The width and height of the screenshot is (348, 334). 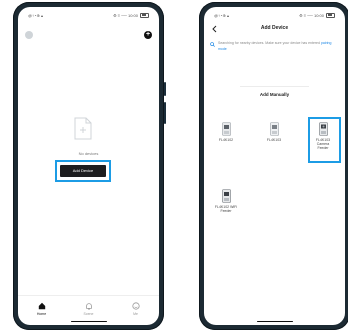 I want to click on tab-me: Me, so click(x=136, y=309).